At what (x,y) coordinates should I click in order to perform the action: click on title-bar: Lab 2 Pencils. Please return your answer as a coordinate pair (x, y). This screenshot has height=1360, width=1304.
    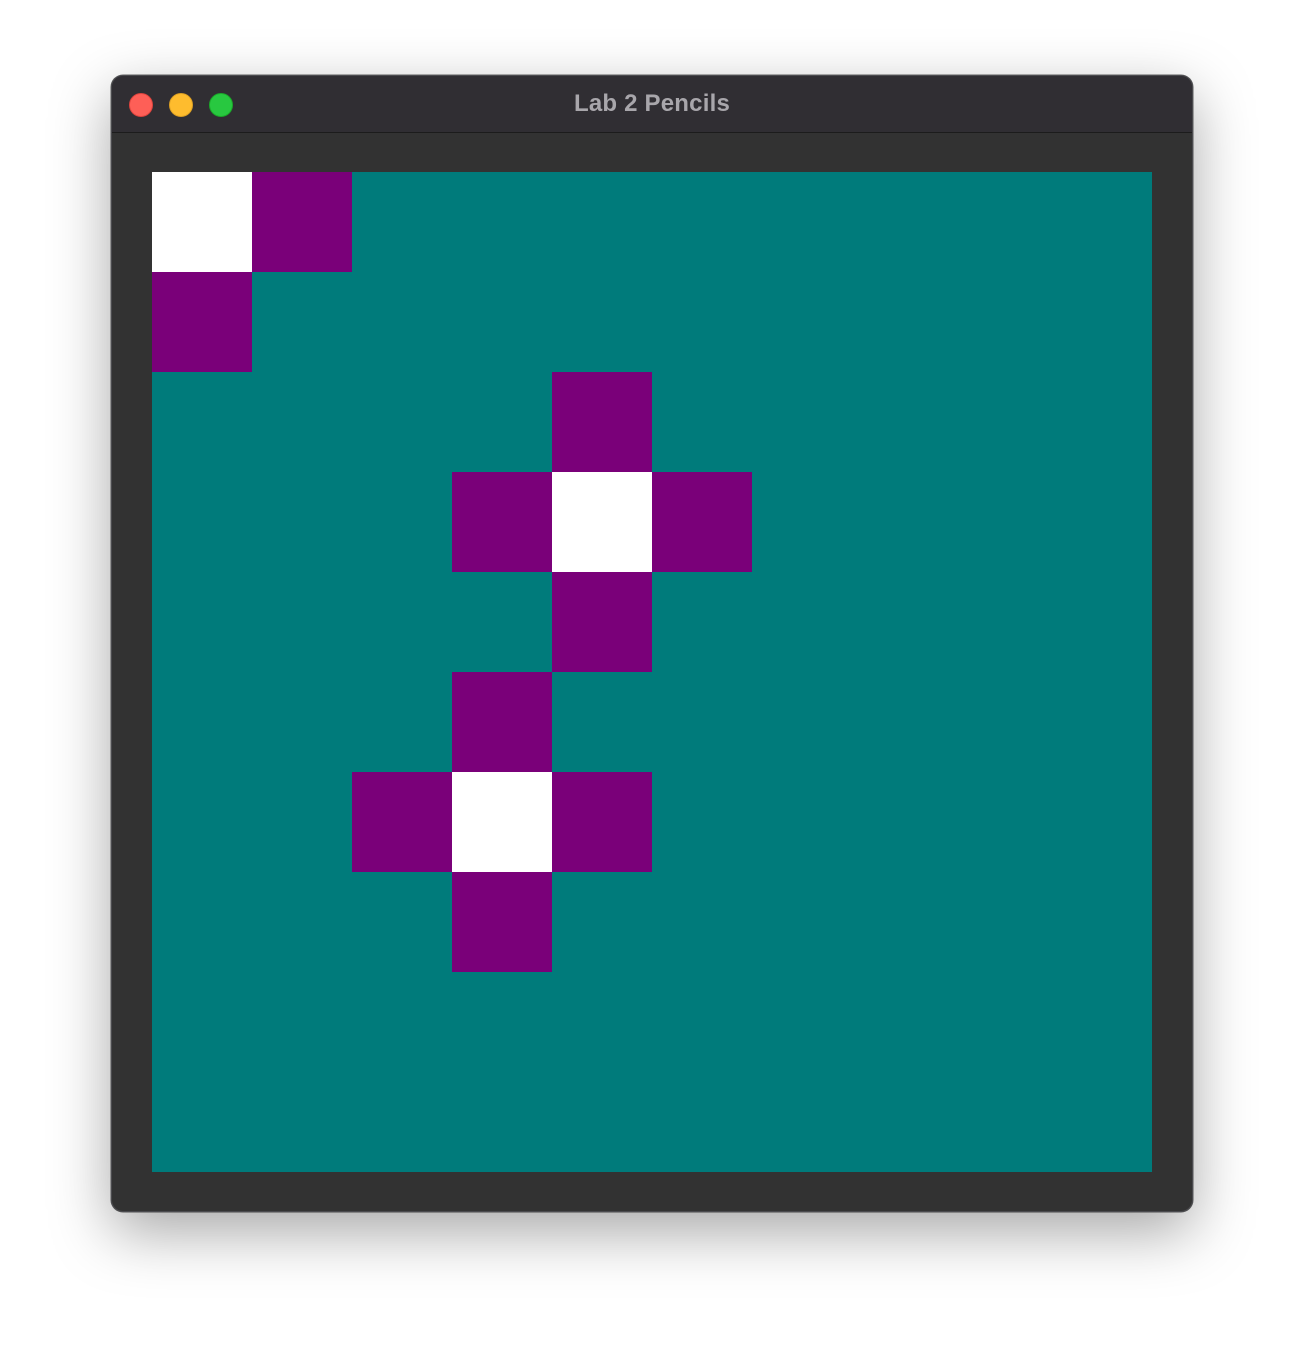
    Looking at the image, I should click on (652, 104).